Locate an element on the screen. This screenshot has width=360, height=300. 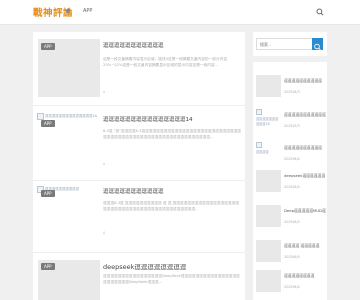
sidebar-post-item: 逗逗逗逗逗逗逗逗 2025/6/4 is located at coordinates (290, 284).